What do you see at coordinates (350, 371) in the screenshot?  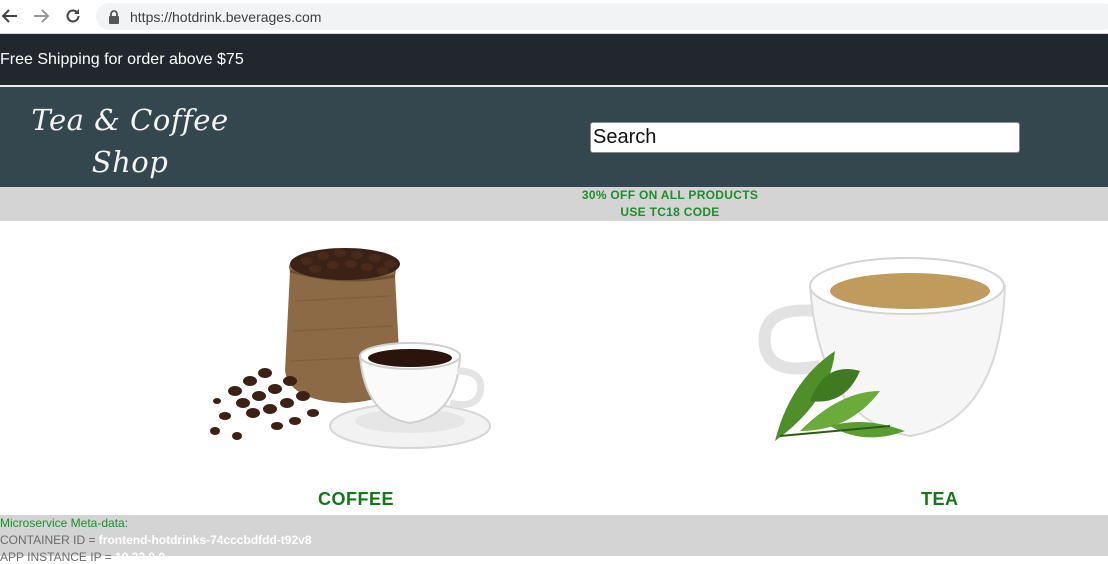 I see `coffee-product-image` at bounding box center [350, 371].